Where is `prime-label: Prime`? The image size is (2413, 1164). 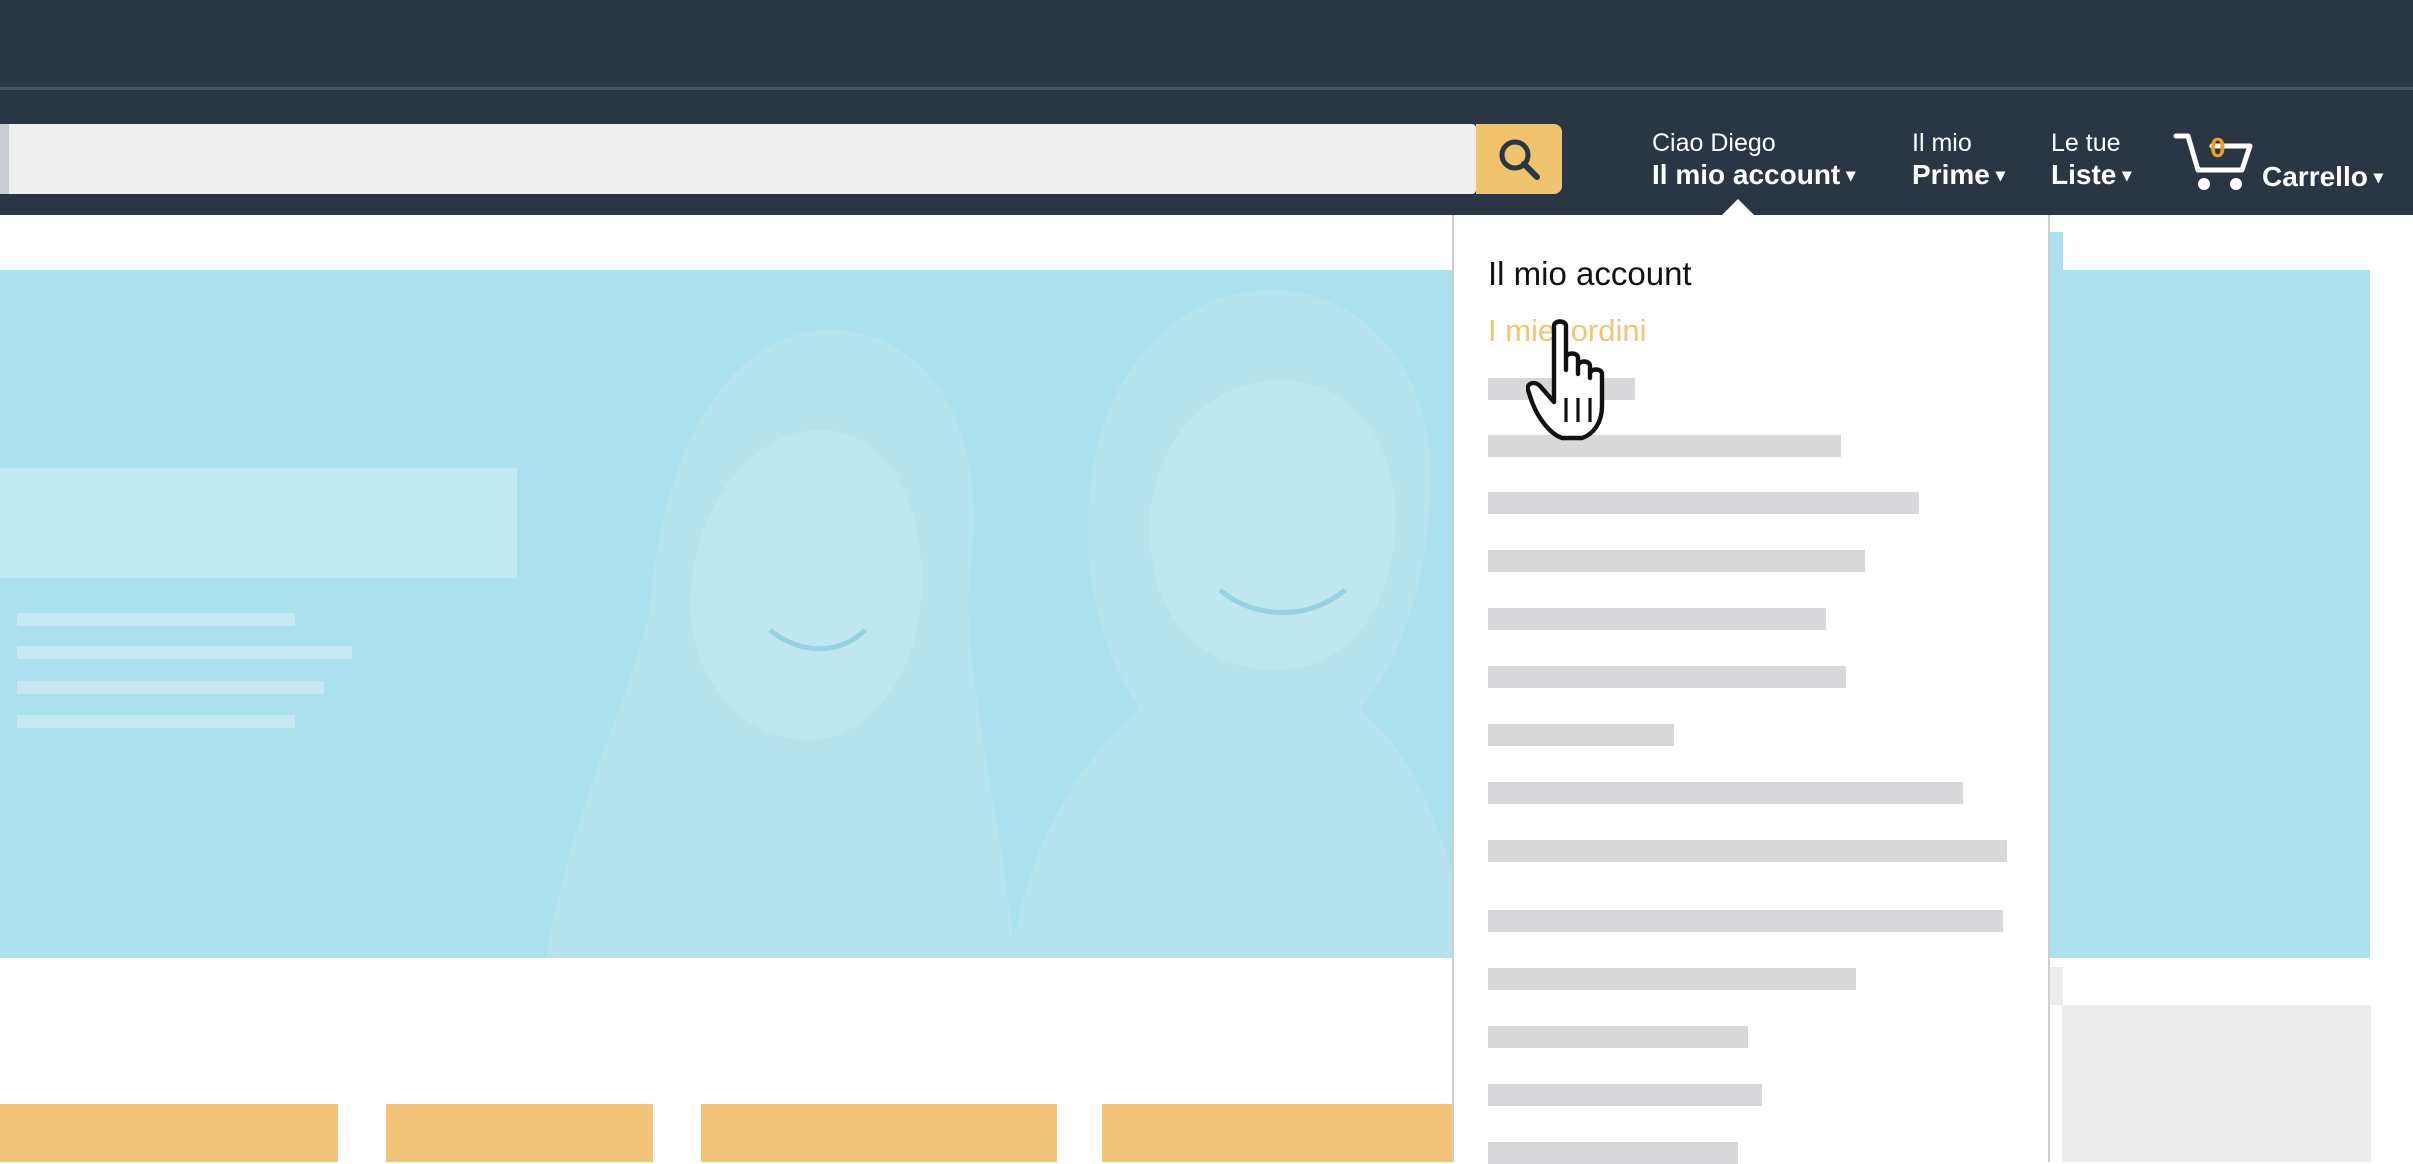 prime-label: Prime is located at coordinates (1951, 174).